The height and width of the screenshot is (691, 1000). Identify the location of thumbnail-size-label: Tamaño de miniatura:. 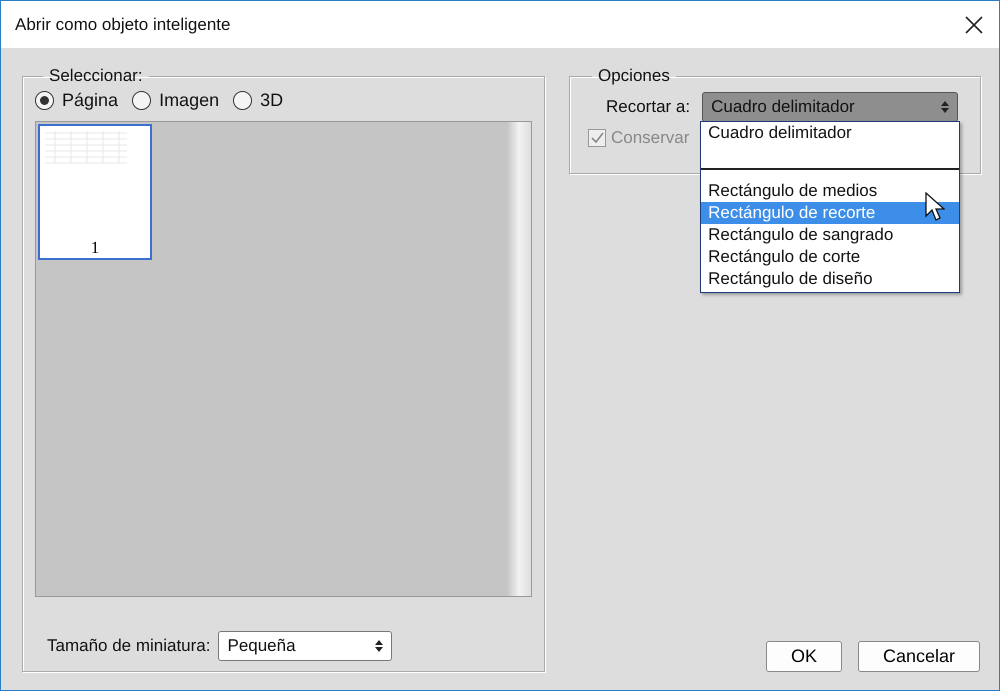
(128, 646).